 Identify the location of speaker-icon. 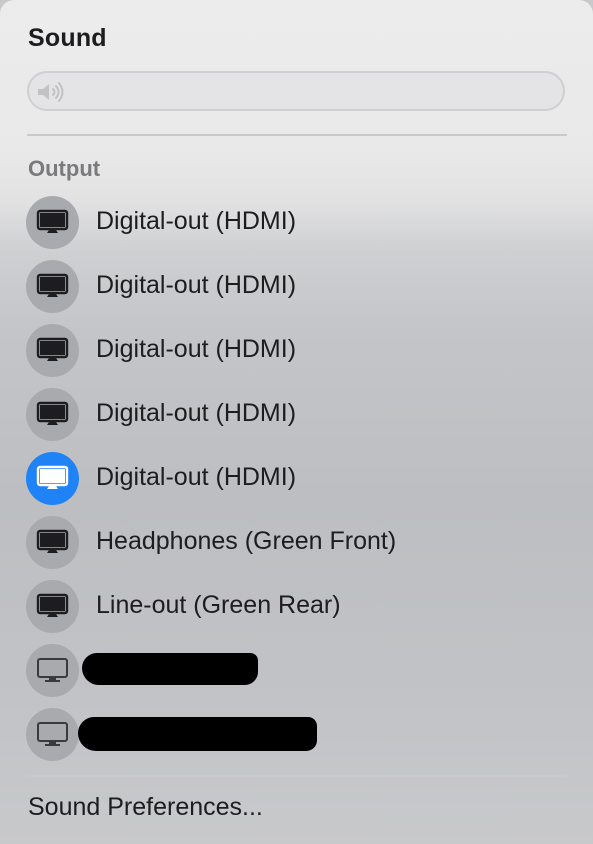
(51, 92).